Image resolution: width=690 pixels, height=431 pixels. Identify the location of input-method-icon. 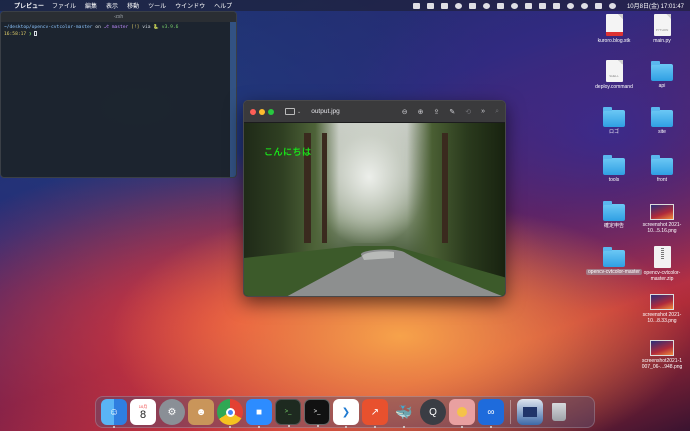
(542, 5).